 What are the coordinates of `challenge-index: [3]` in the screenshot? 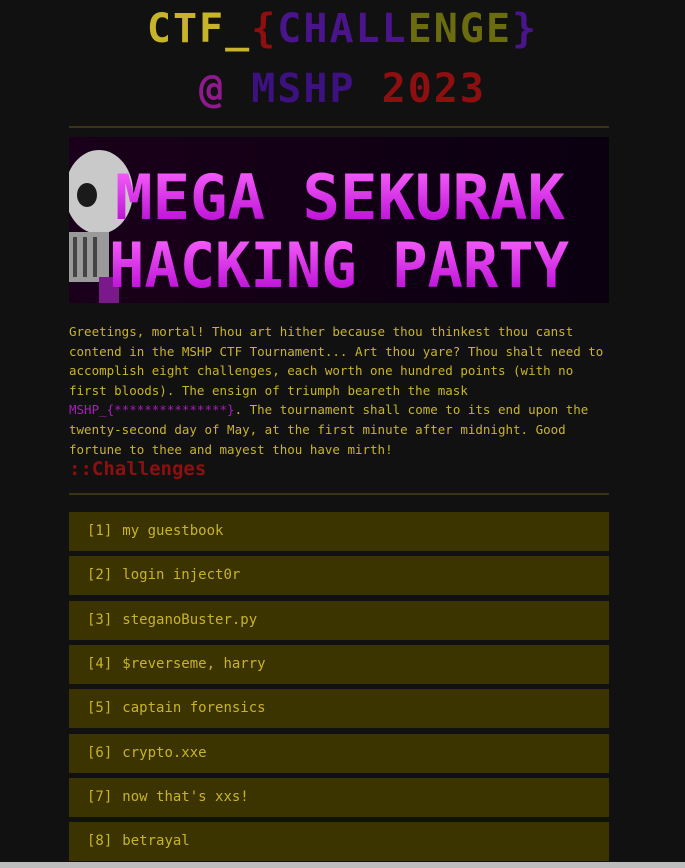 It's located at (100, 620).